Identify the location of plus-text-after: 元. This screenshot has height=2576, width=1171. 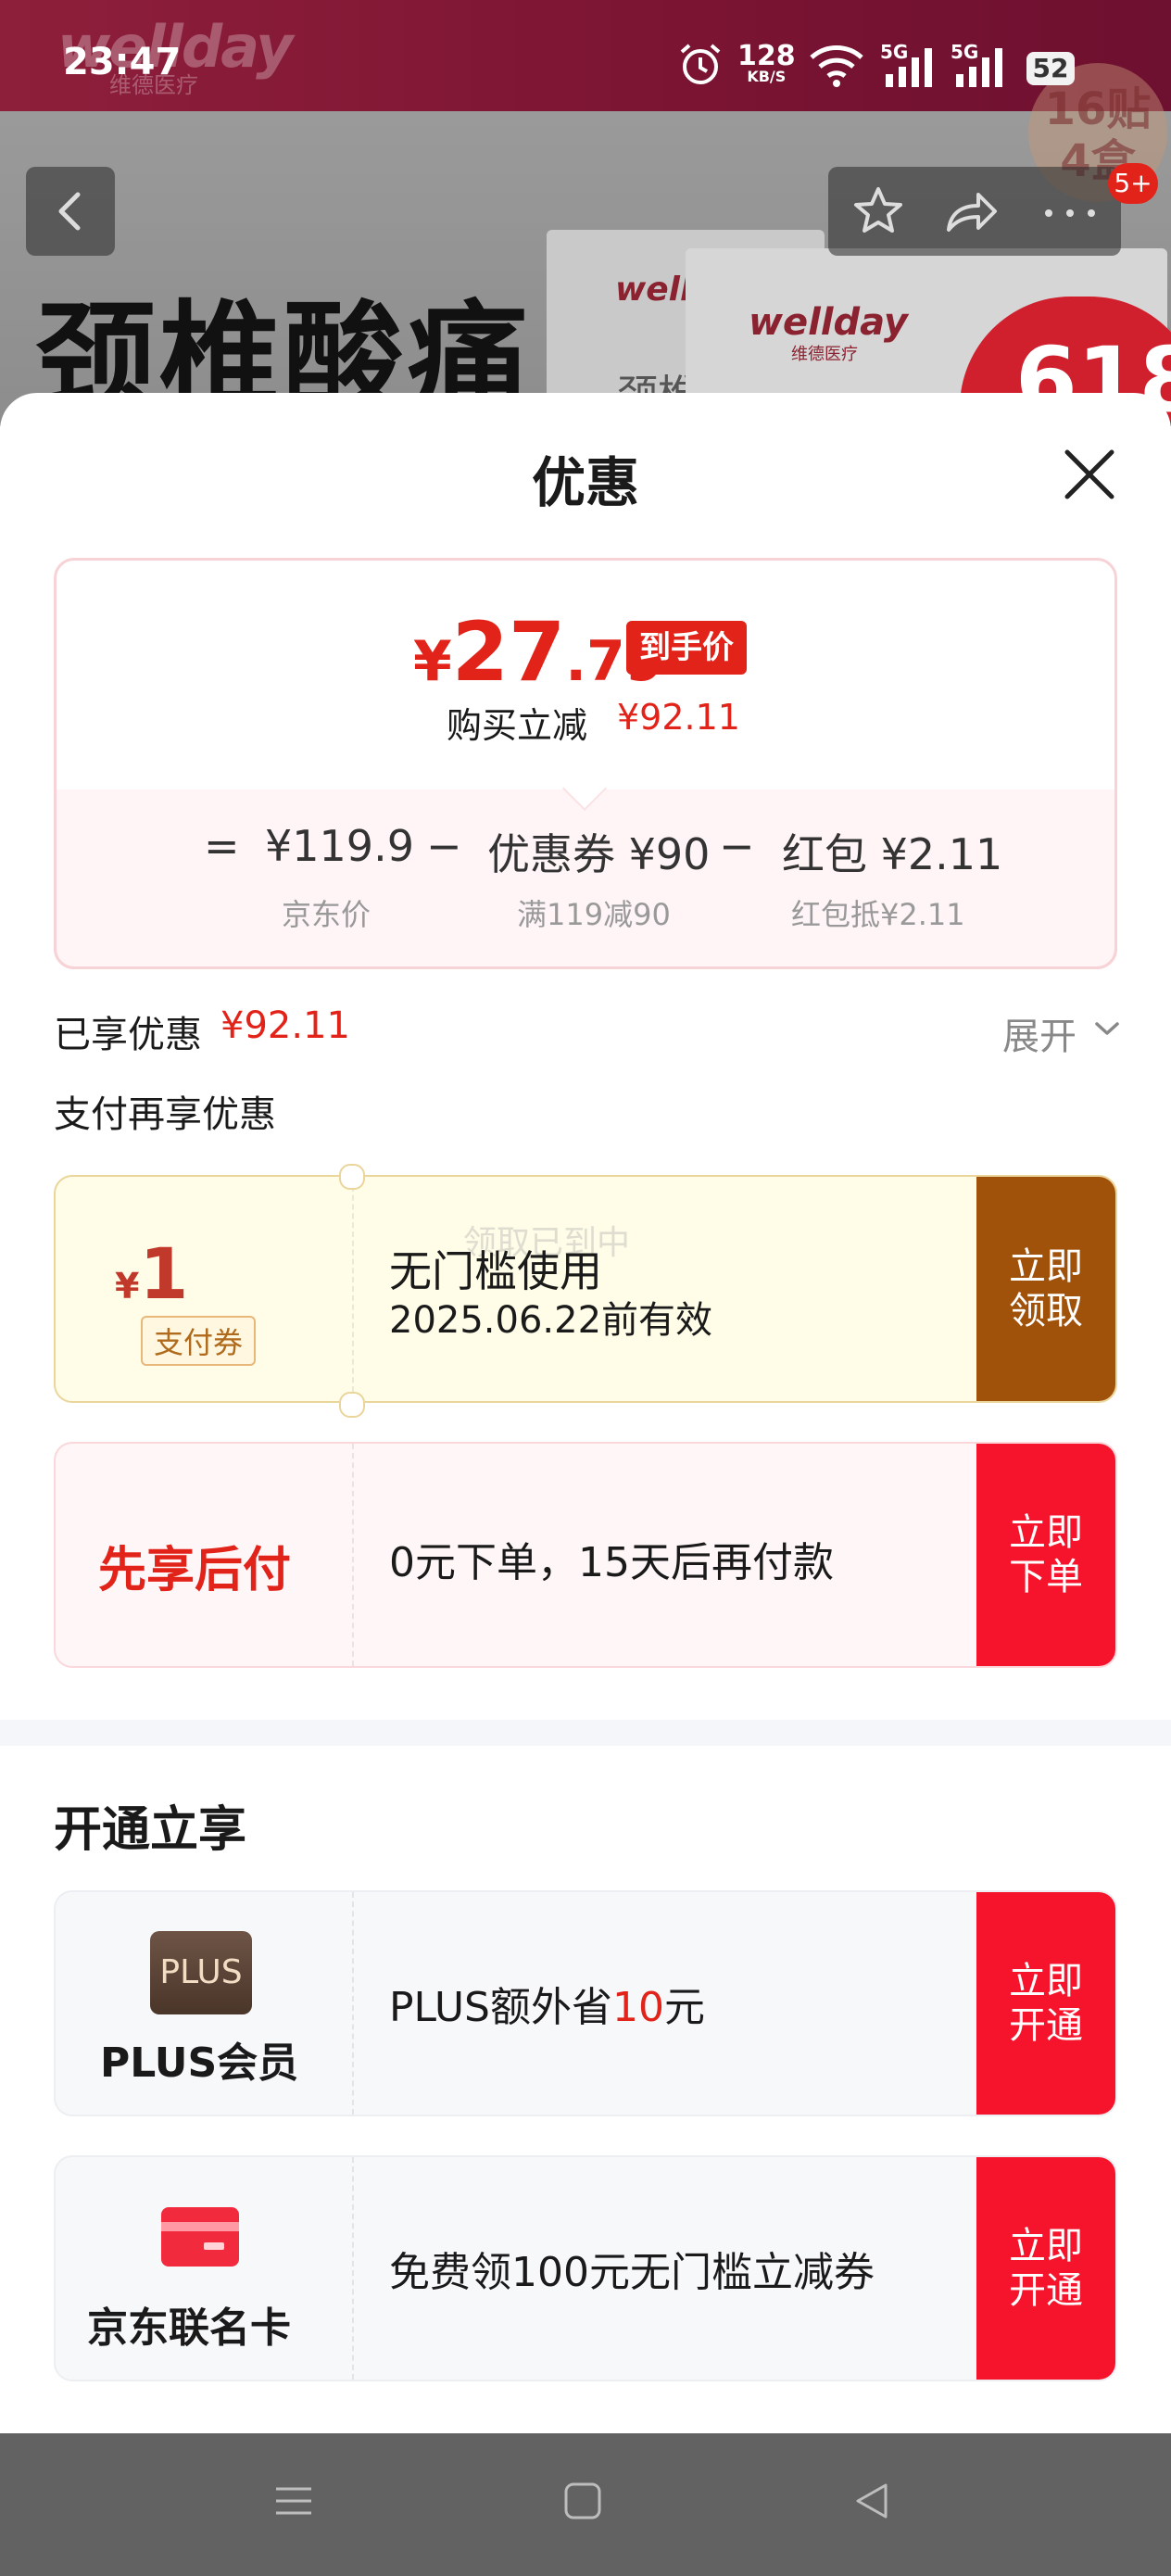
(684, 2008).